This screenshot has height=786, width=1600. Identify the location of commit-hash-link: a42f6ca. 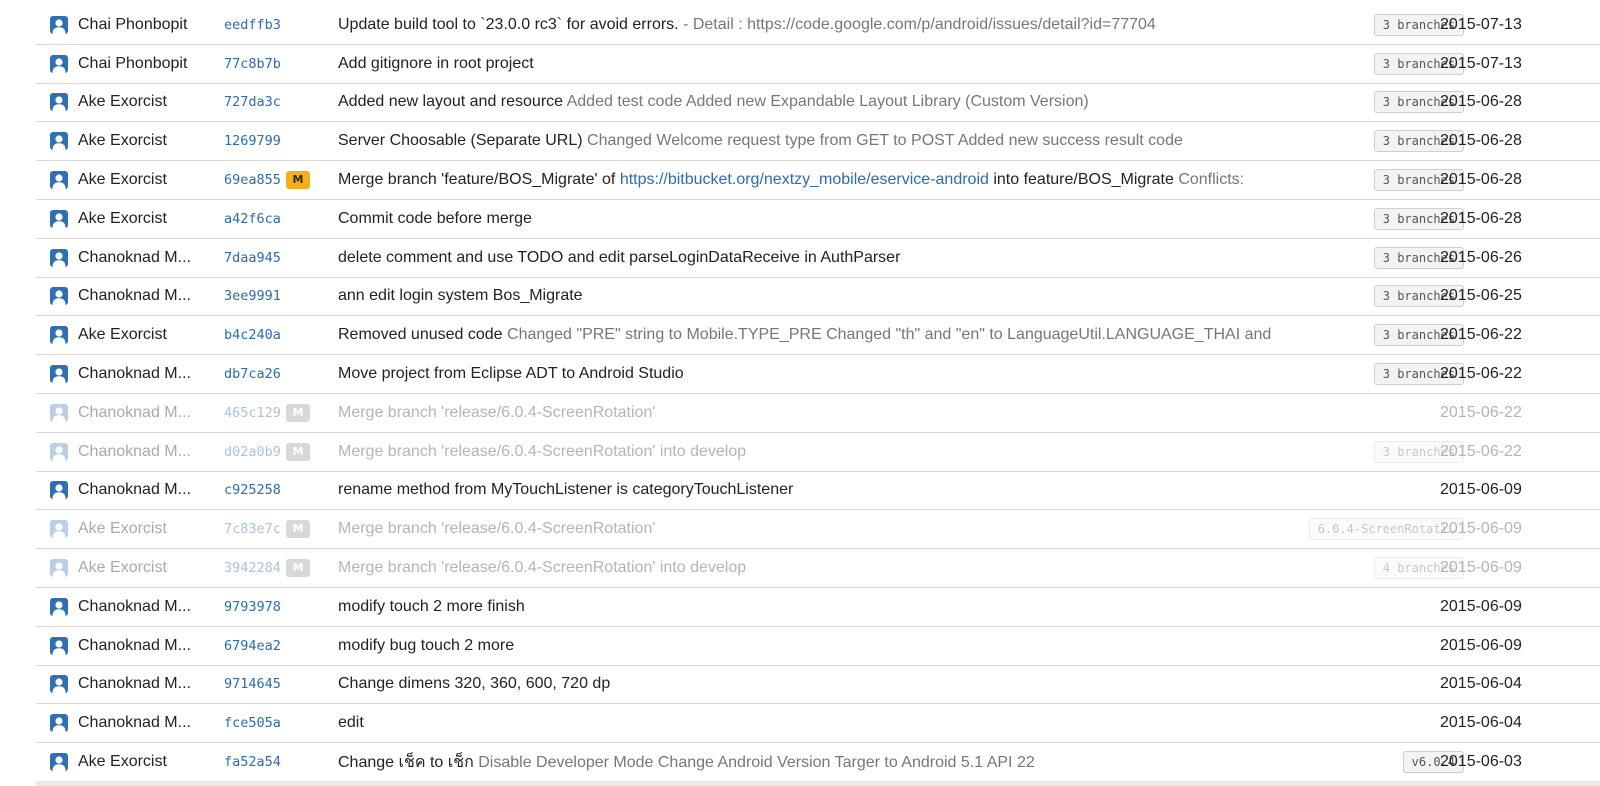
(252, 219).